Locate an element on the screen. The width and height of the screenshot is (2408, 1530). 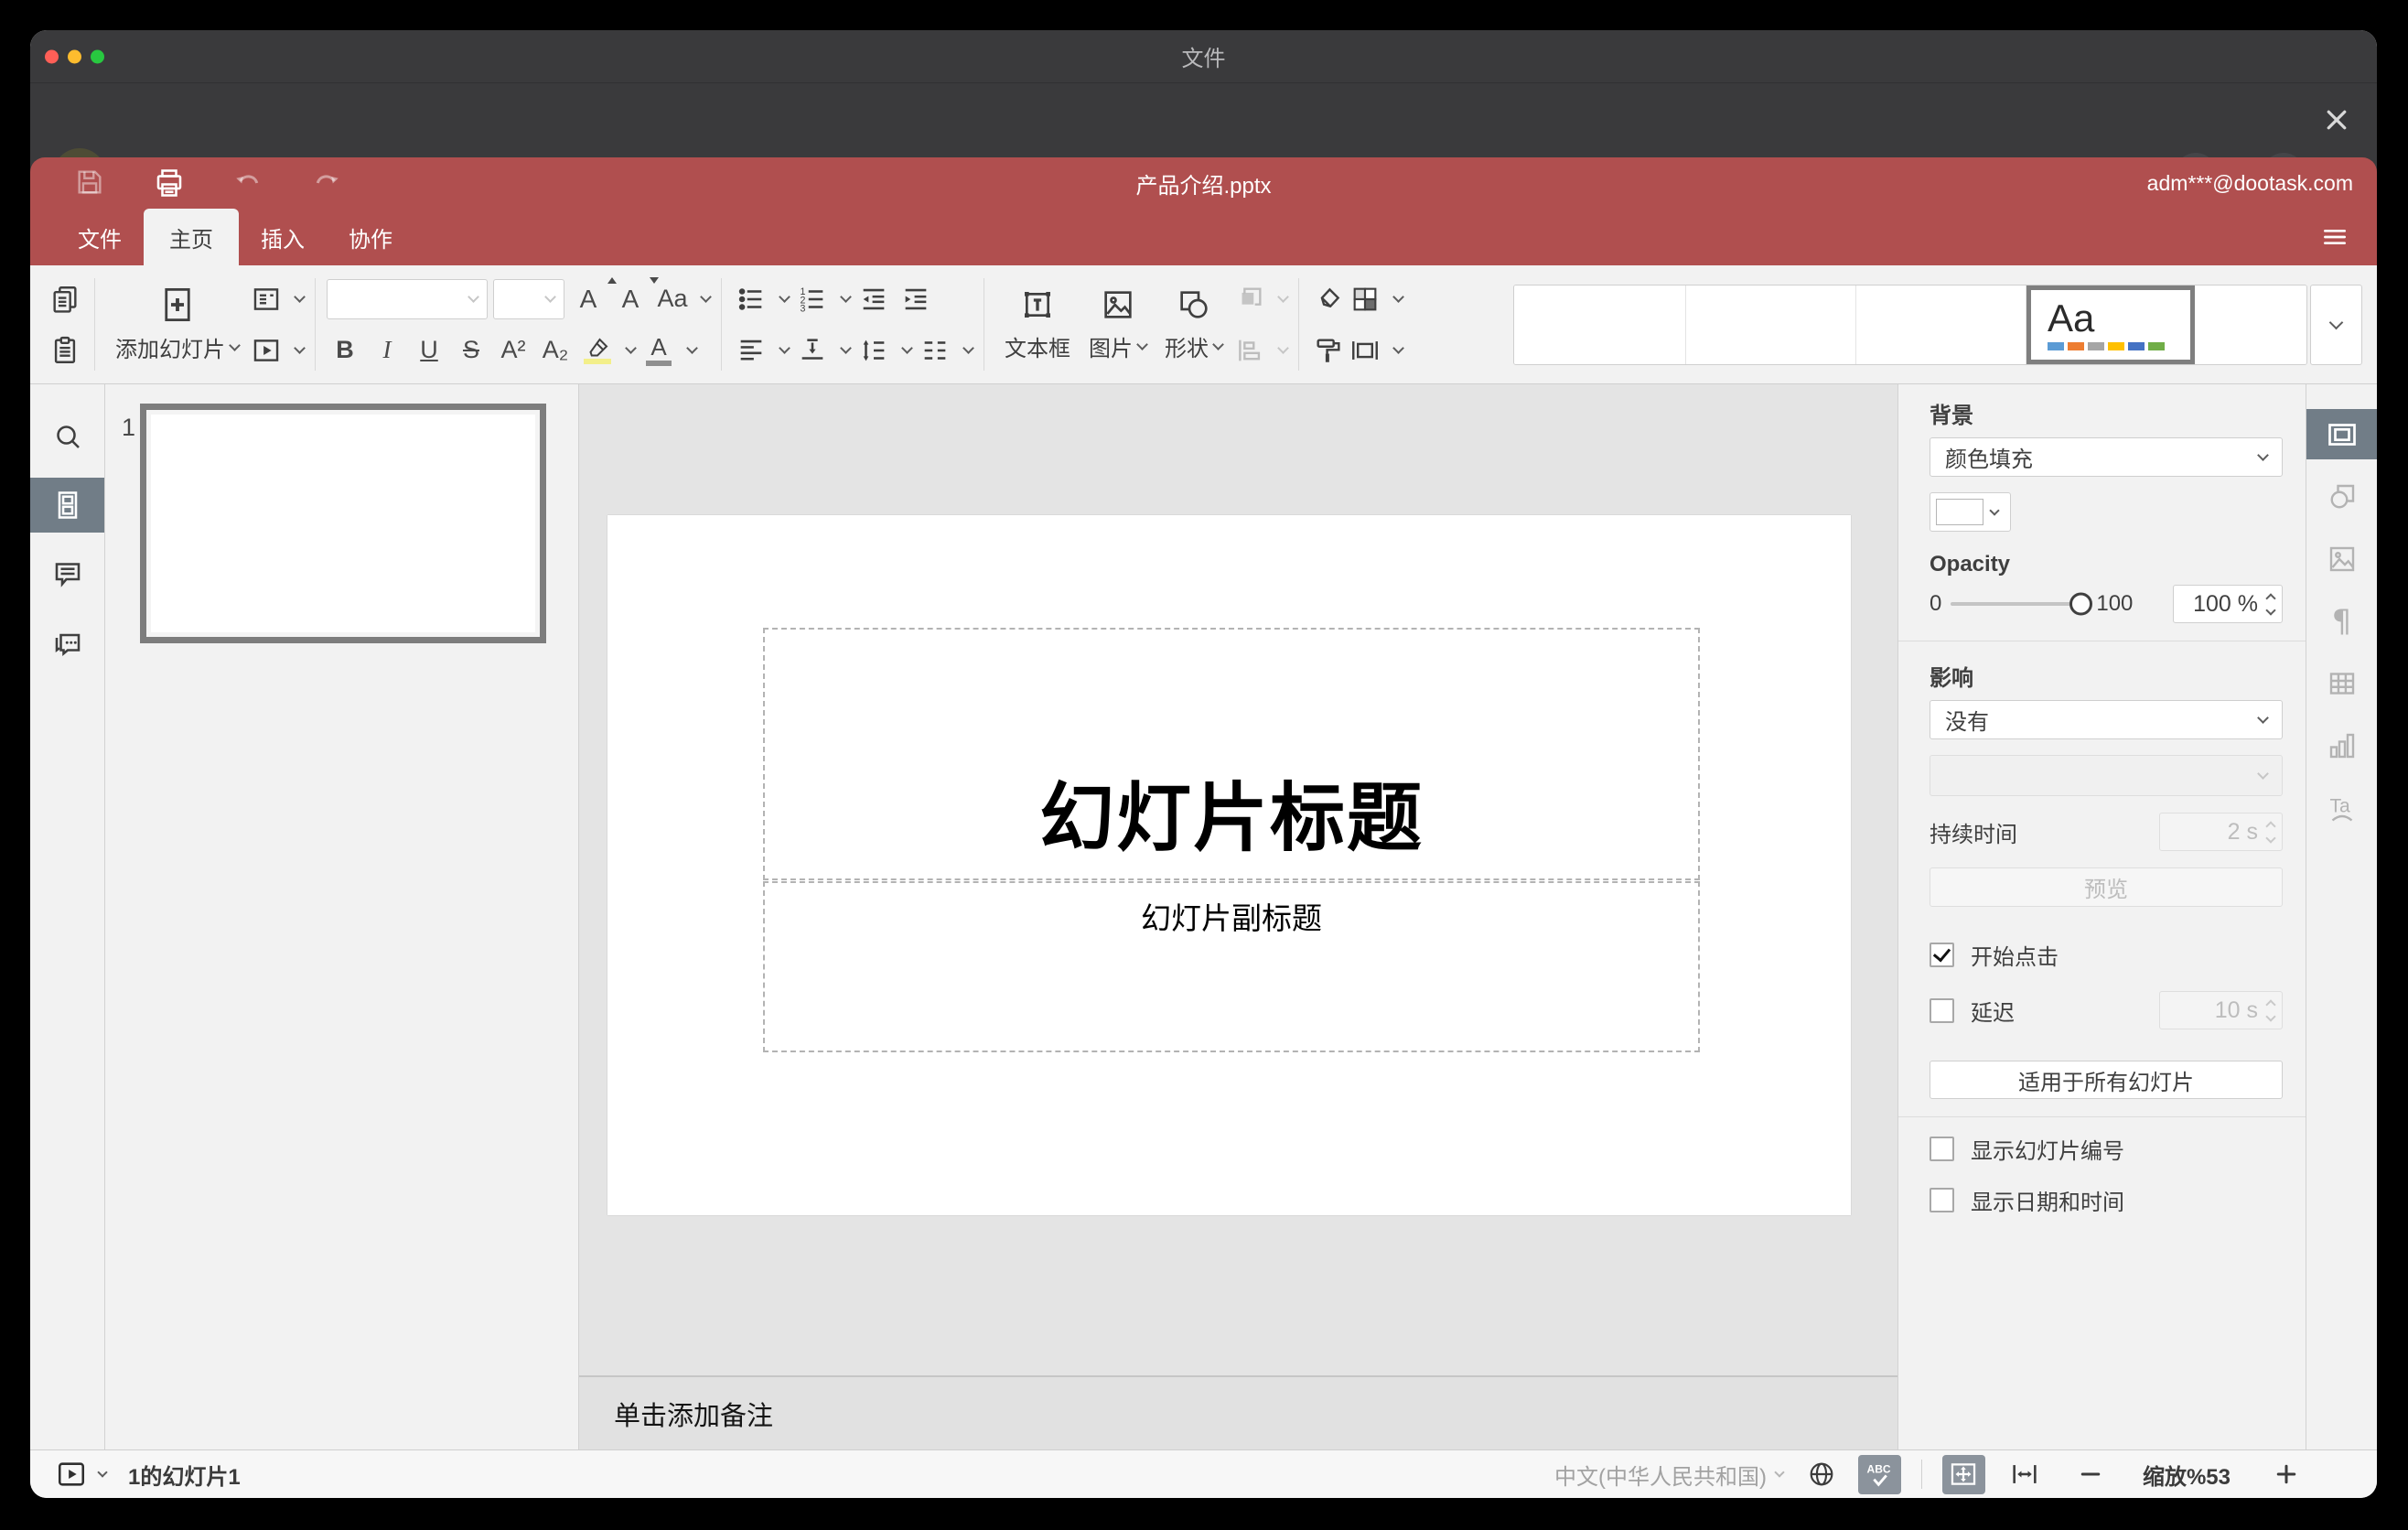
bullet-list-icon is located at coordinates (751, 299).